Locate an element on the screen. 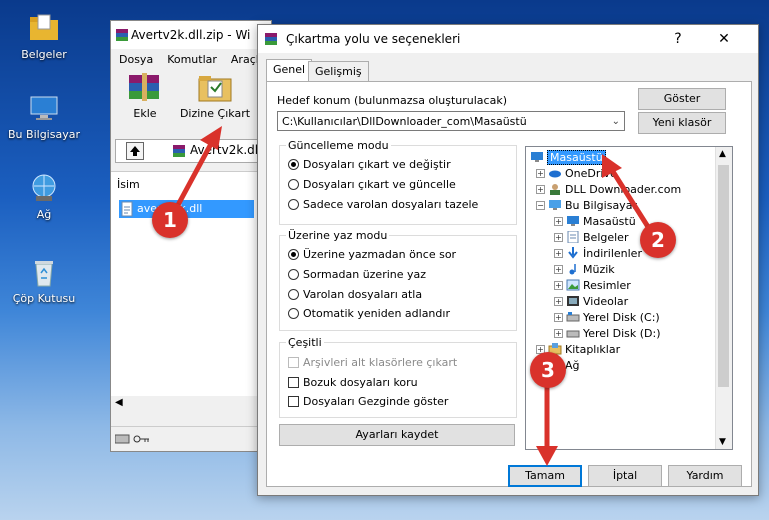 The image size is (769, 520). close-icon: ✕ is located at coordinates (724, 39).